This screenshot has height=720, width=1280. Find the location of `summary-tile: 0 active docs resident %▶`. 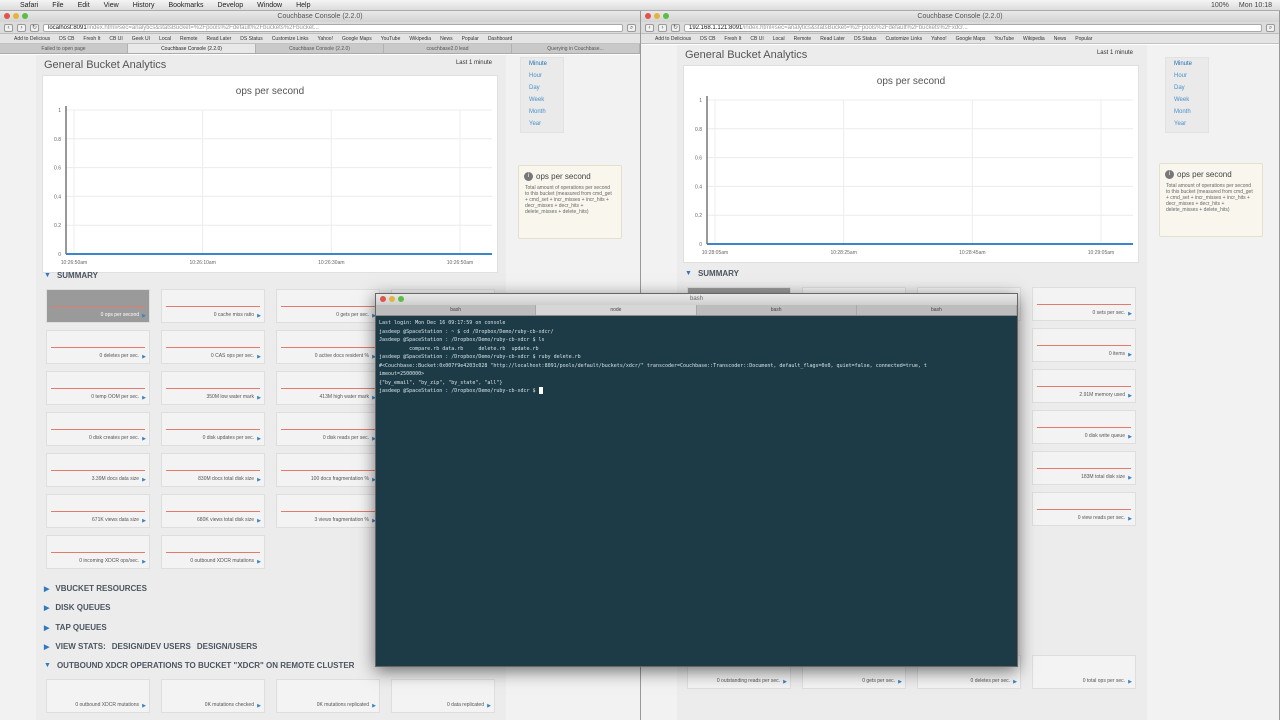

summary-tile: 0 active docs resident %▶ is located at coordinates (328, 347).